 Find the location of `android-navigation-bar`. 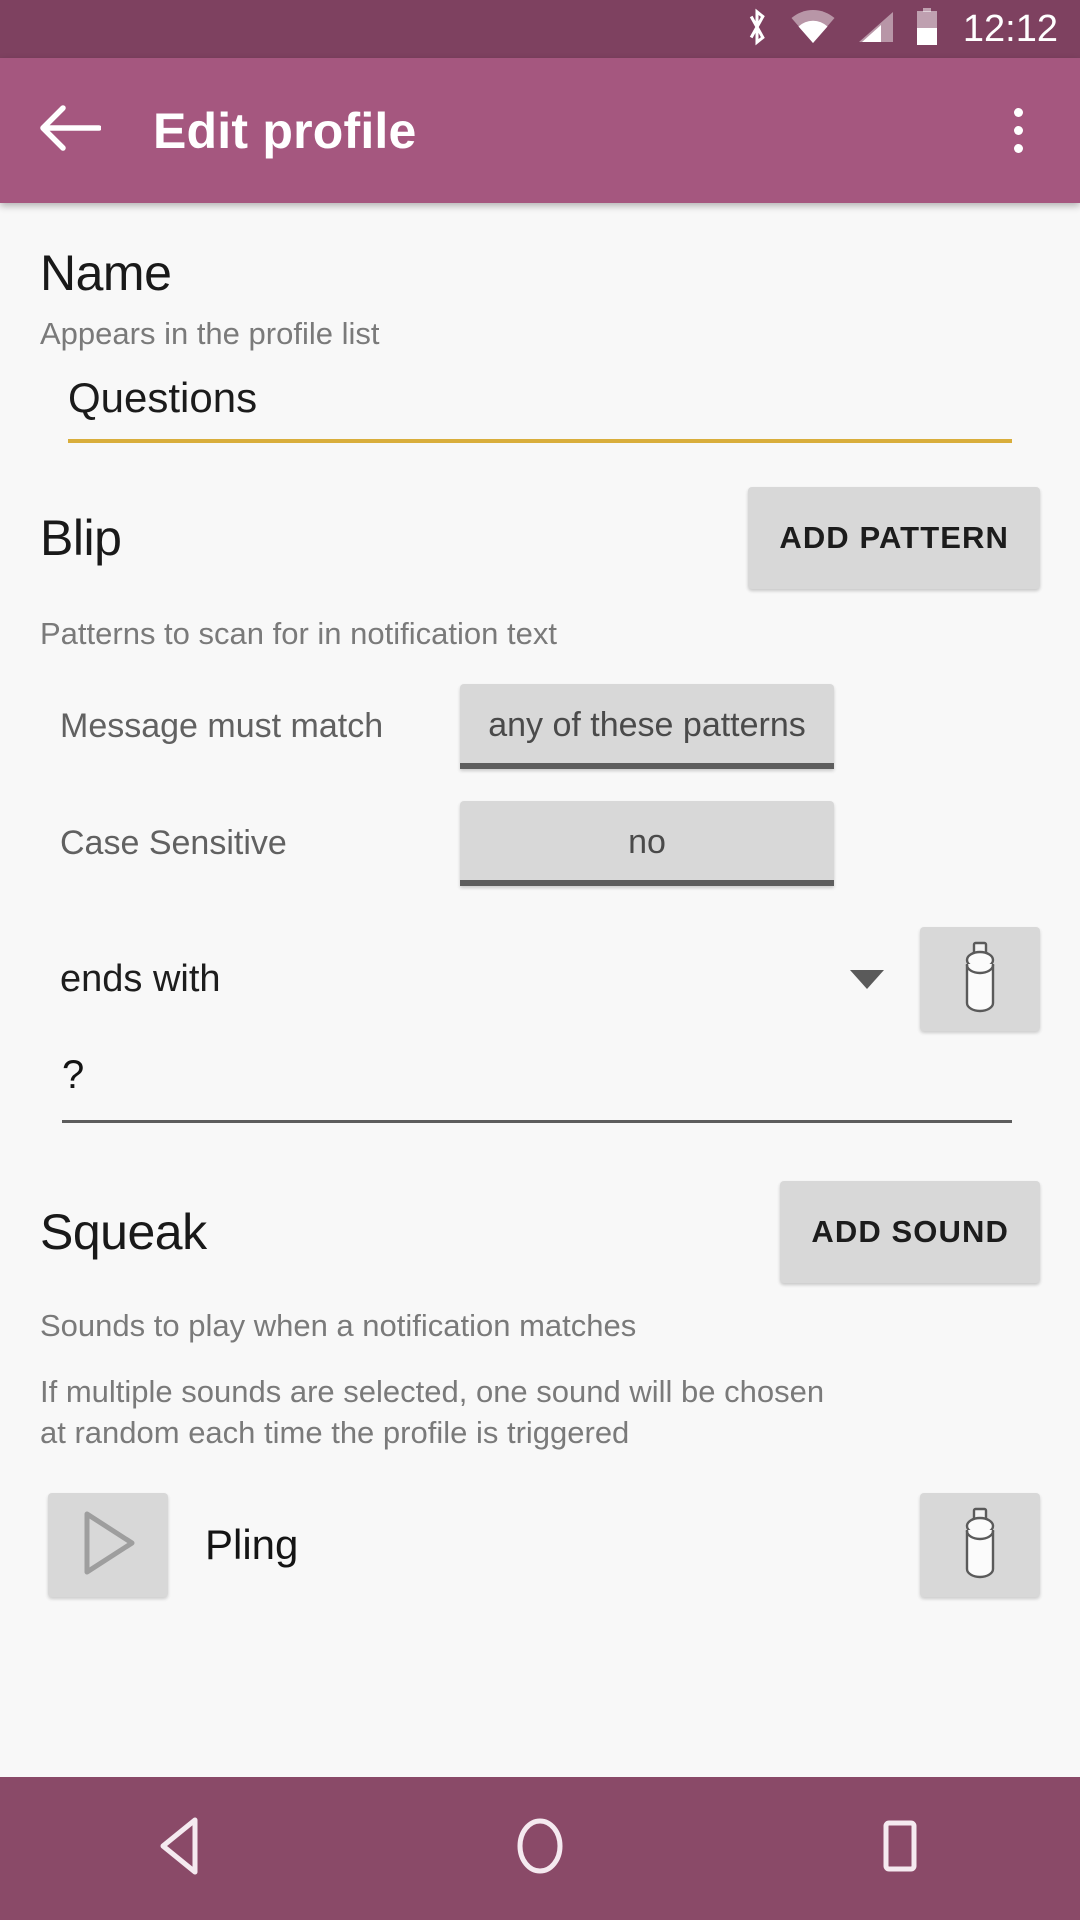

android-navigation-bar is located at coordinates (540, 1848).